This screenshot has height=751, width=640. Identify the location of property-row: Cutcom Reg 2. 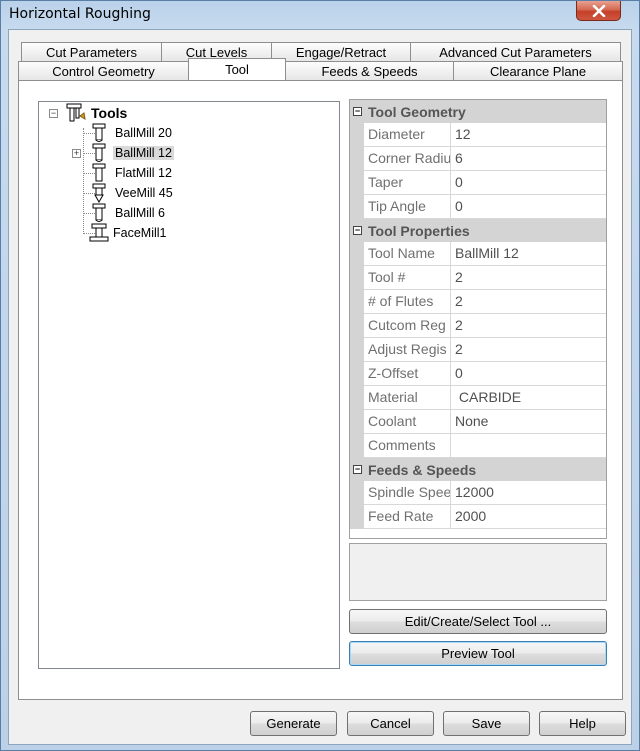
(478, 326).